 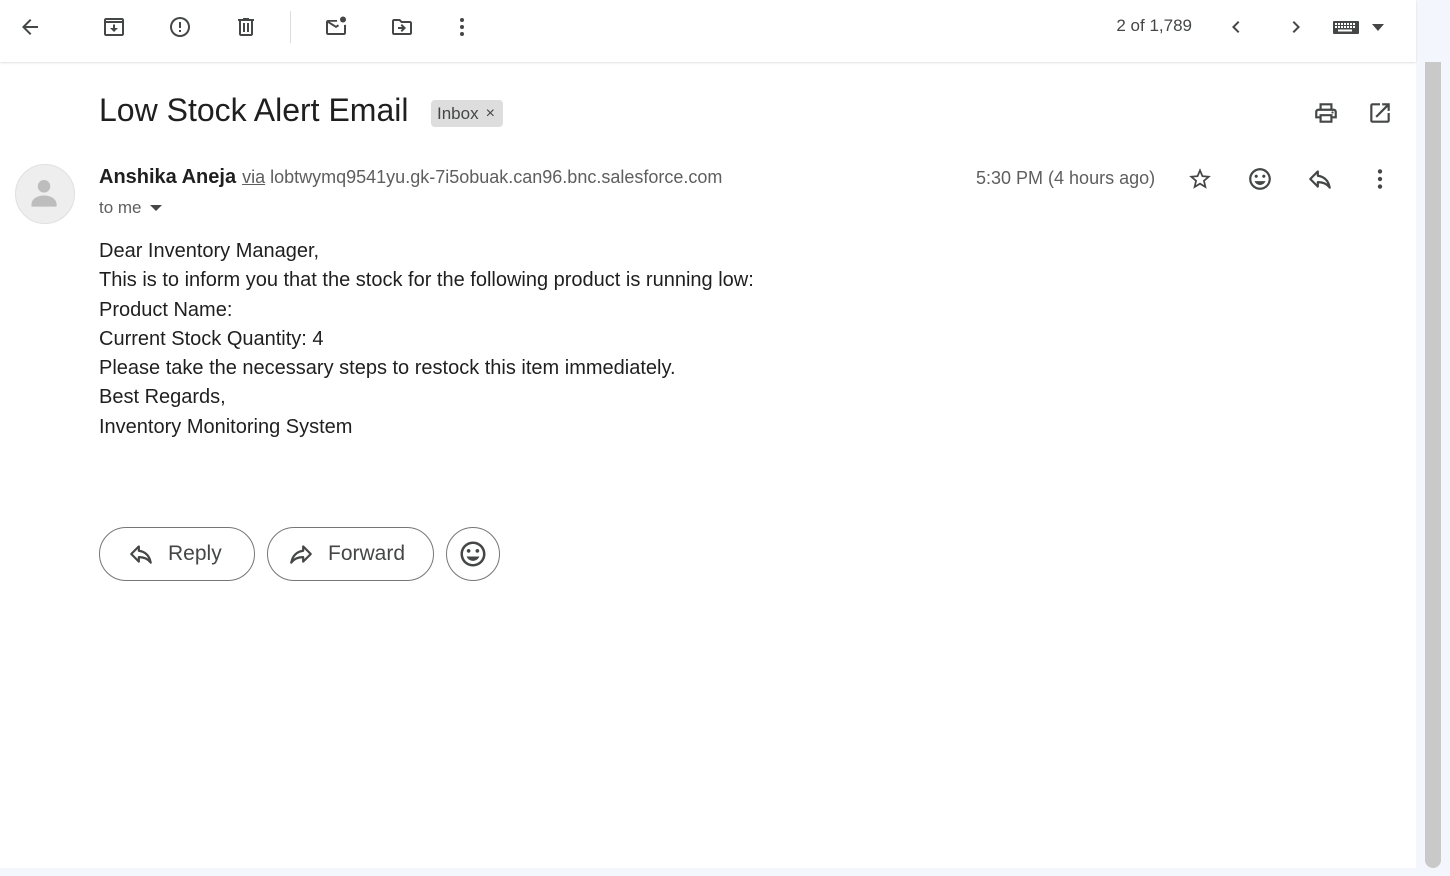 What do you see at coordinates (1361, 27) in the screenshot?
I see `input-tools-button` at bounding box center [1361, 27].